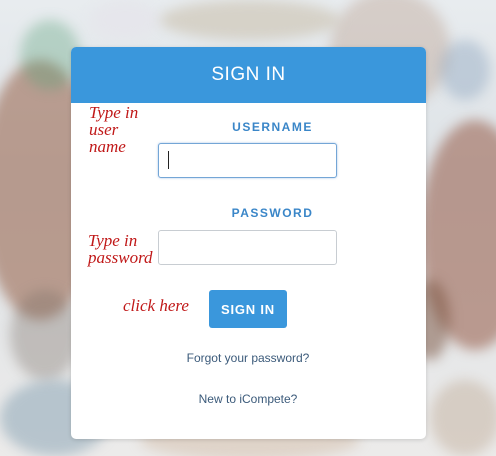 The image size is (496, 456). Describe the element at coordinates (247, 160) in the screenshot. I see `username-input` at that location.